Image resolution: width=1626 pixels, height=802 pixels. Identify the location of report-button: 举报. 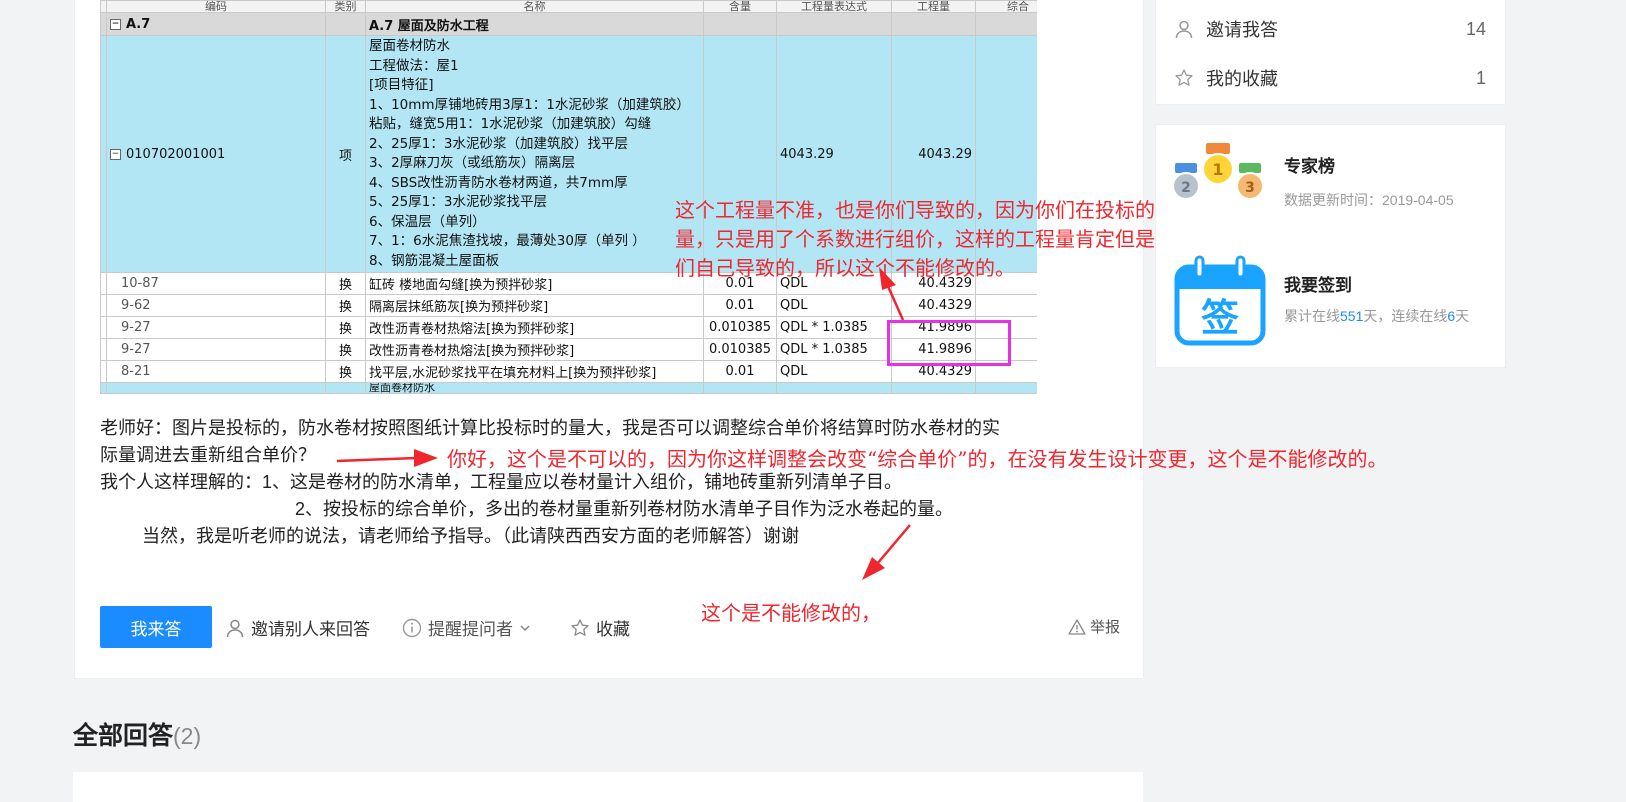
(1094, 626).